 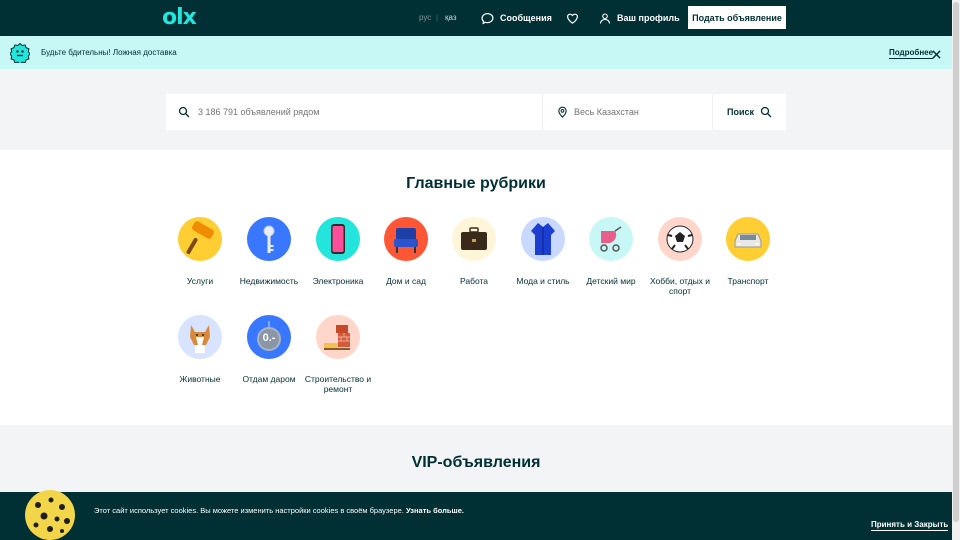 I want to click on stroller-icon, so click(x=611, y=239).